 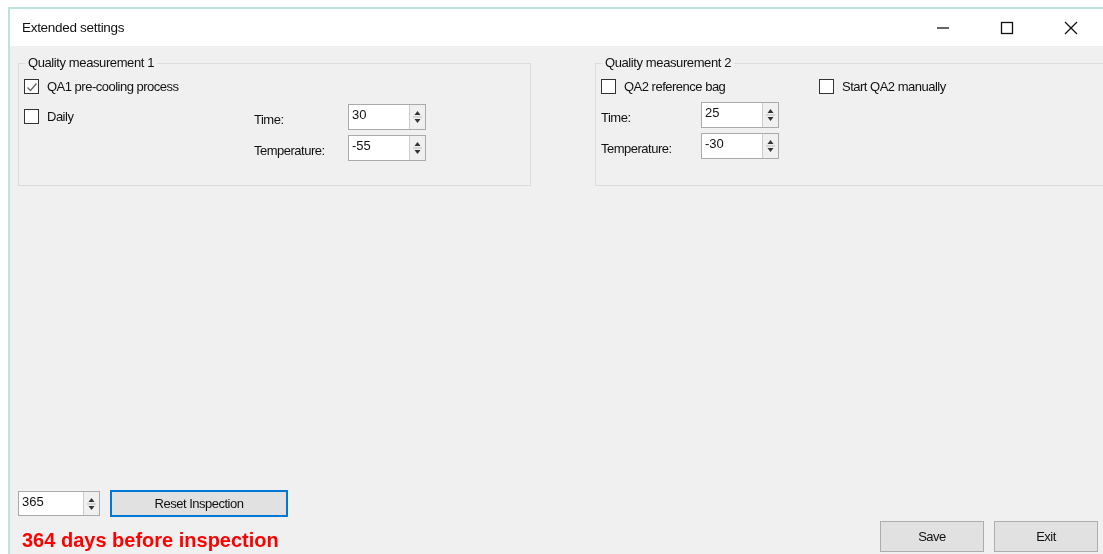 What do you see at coordinates (882, 86) in the screenshot?
I see `checkbox: Start QA2 manually` at bounding box center [882, 86].